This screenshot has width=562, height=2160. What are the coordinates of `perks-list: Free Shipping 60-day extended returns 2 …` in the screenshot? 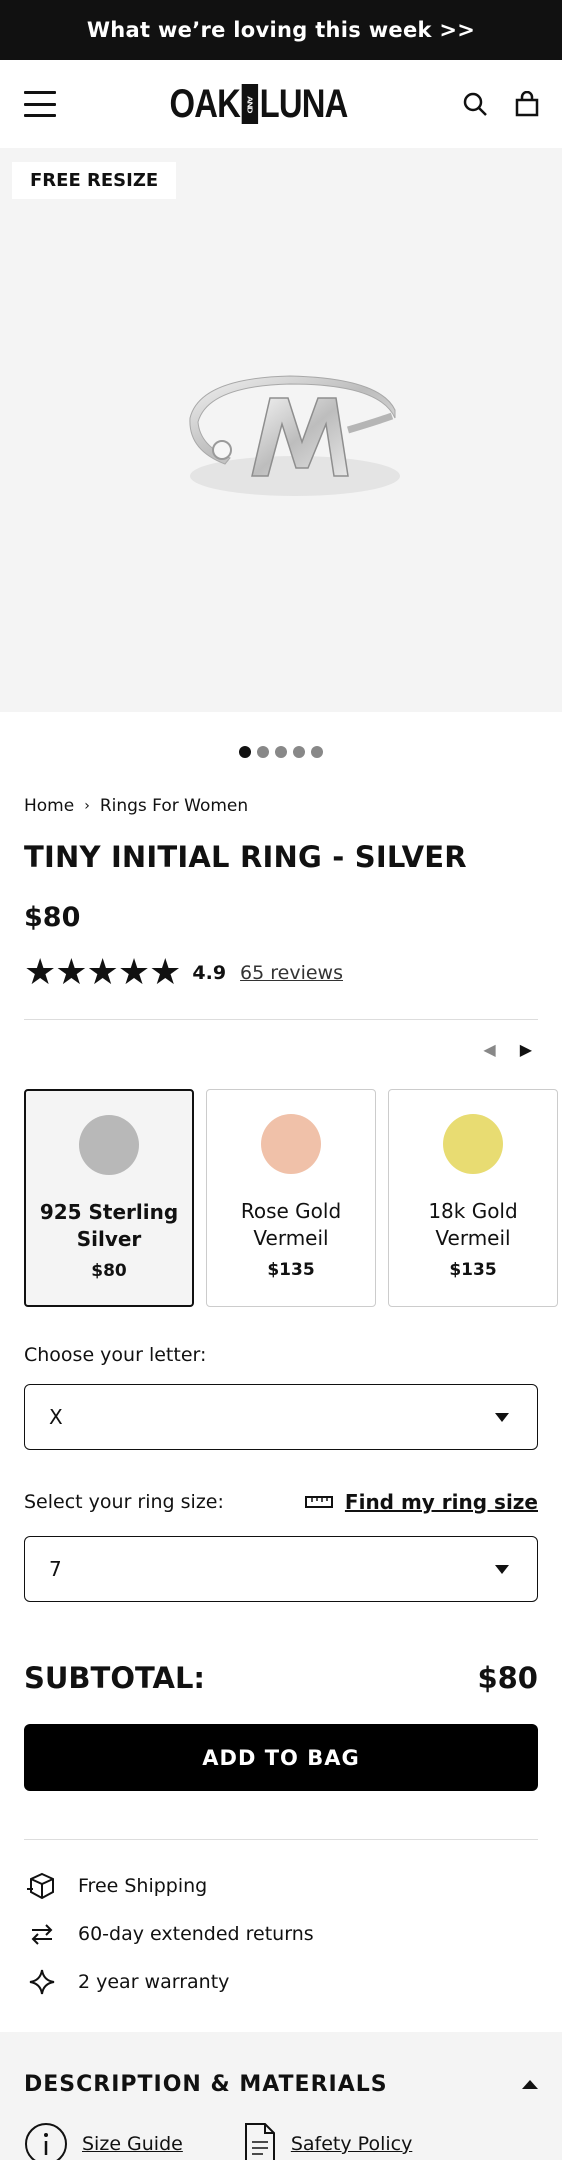 It's located at (169, 1934).